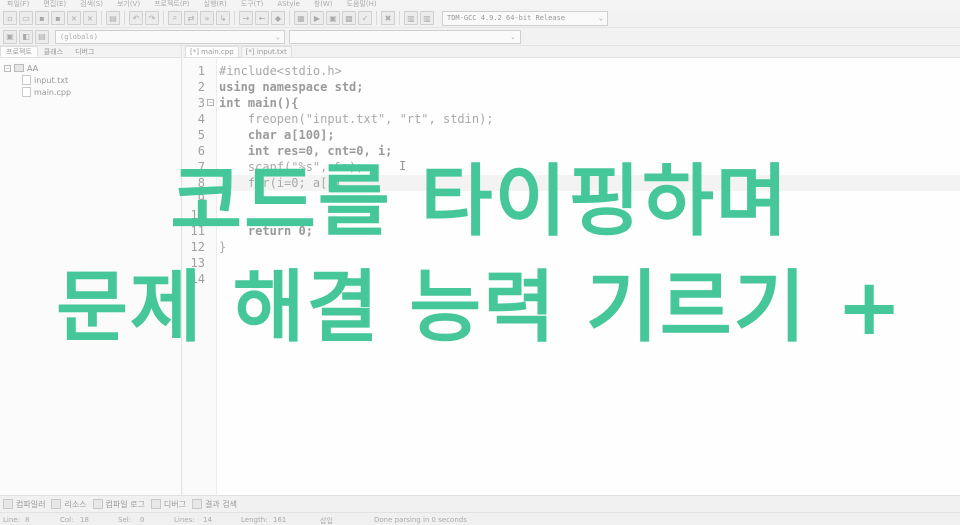 Image resolution: width=960 pixels, height=525 pixels. What do you see at coordinates (56, 504) in the screenshot?
I see `resources-icon` at bounding box center [56, 504].